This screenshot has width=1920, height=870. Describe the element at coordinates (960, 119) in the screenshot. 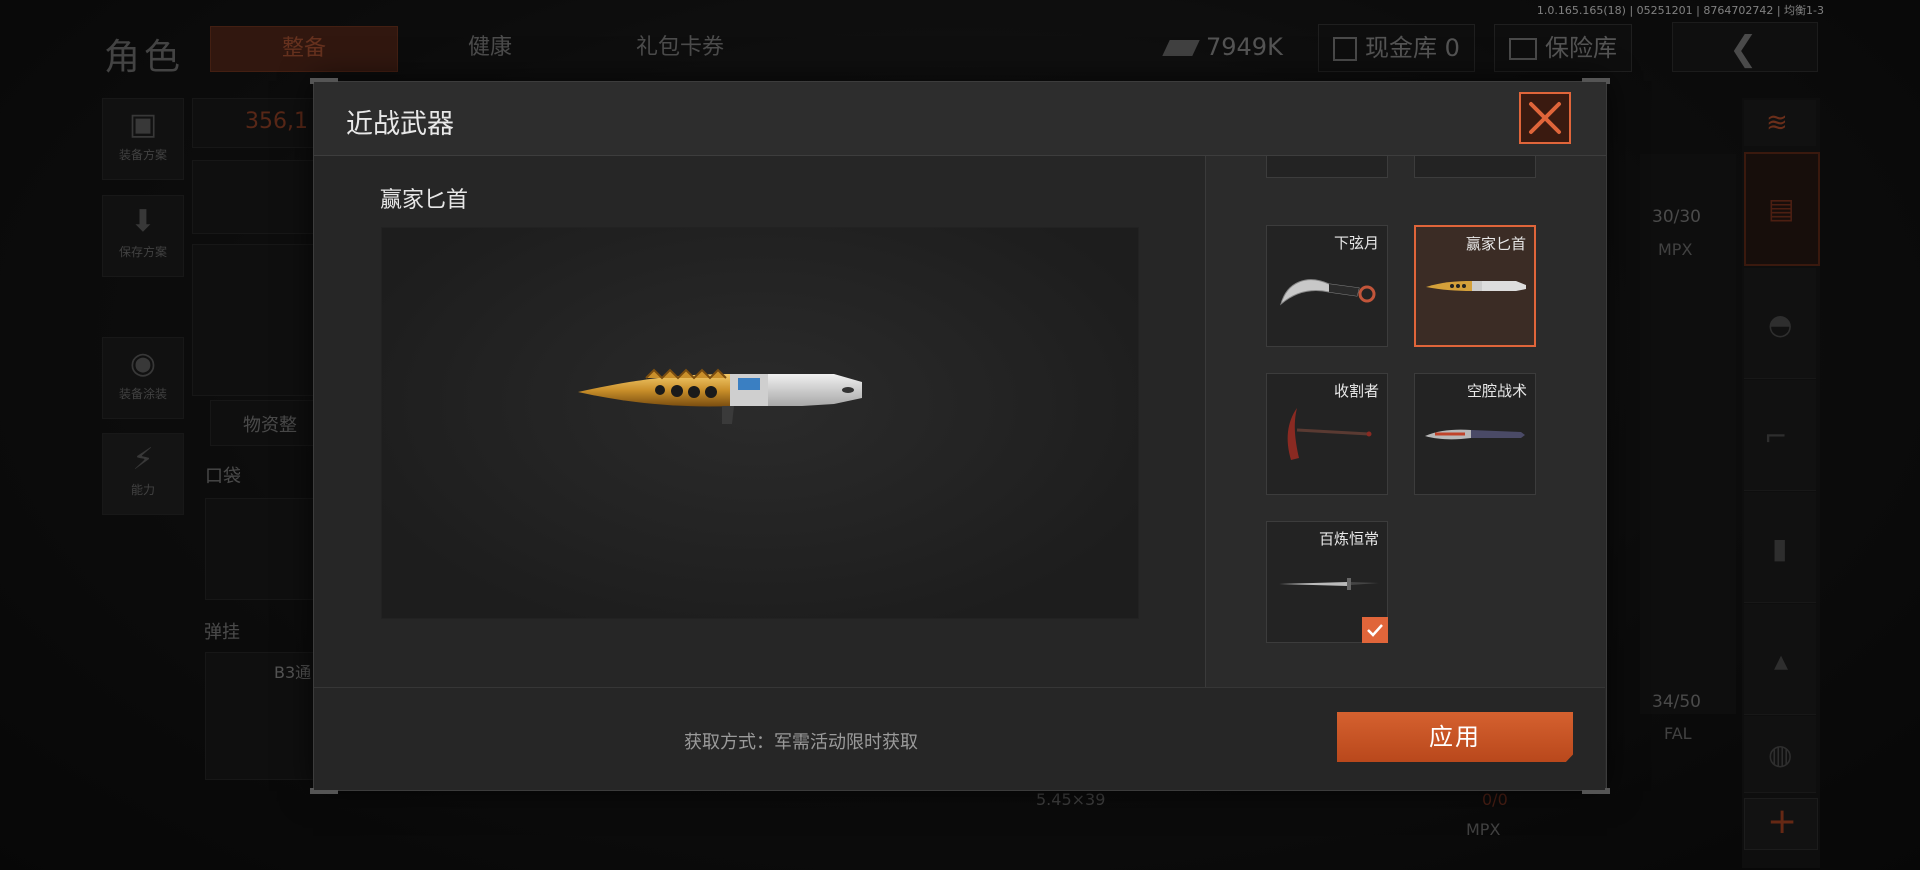

I see `dialog-header: 近战武器` at that location.